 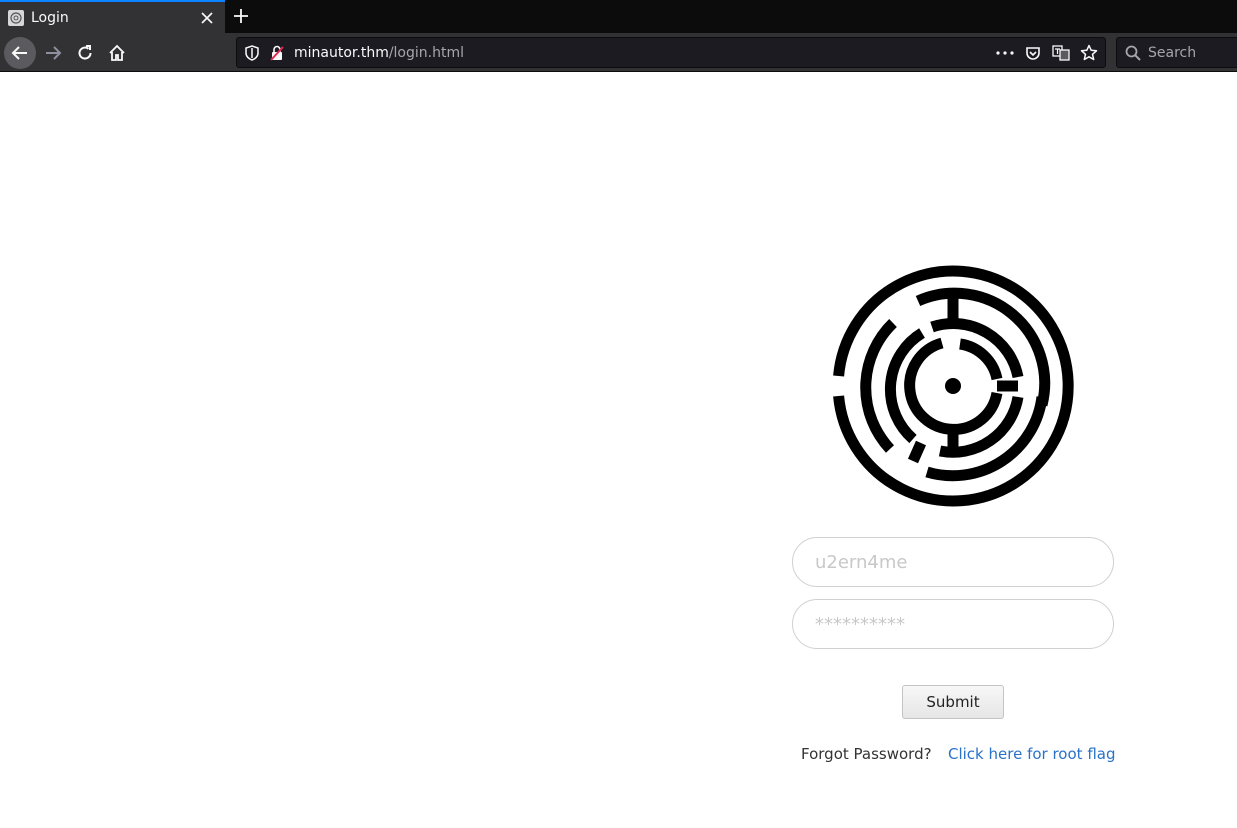 I want to click on plus-icon, so click(x=241, y=16).